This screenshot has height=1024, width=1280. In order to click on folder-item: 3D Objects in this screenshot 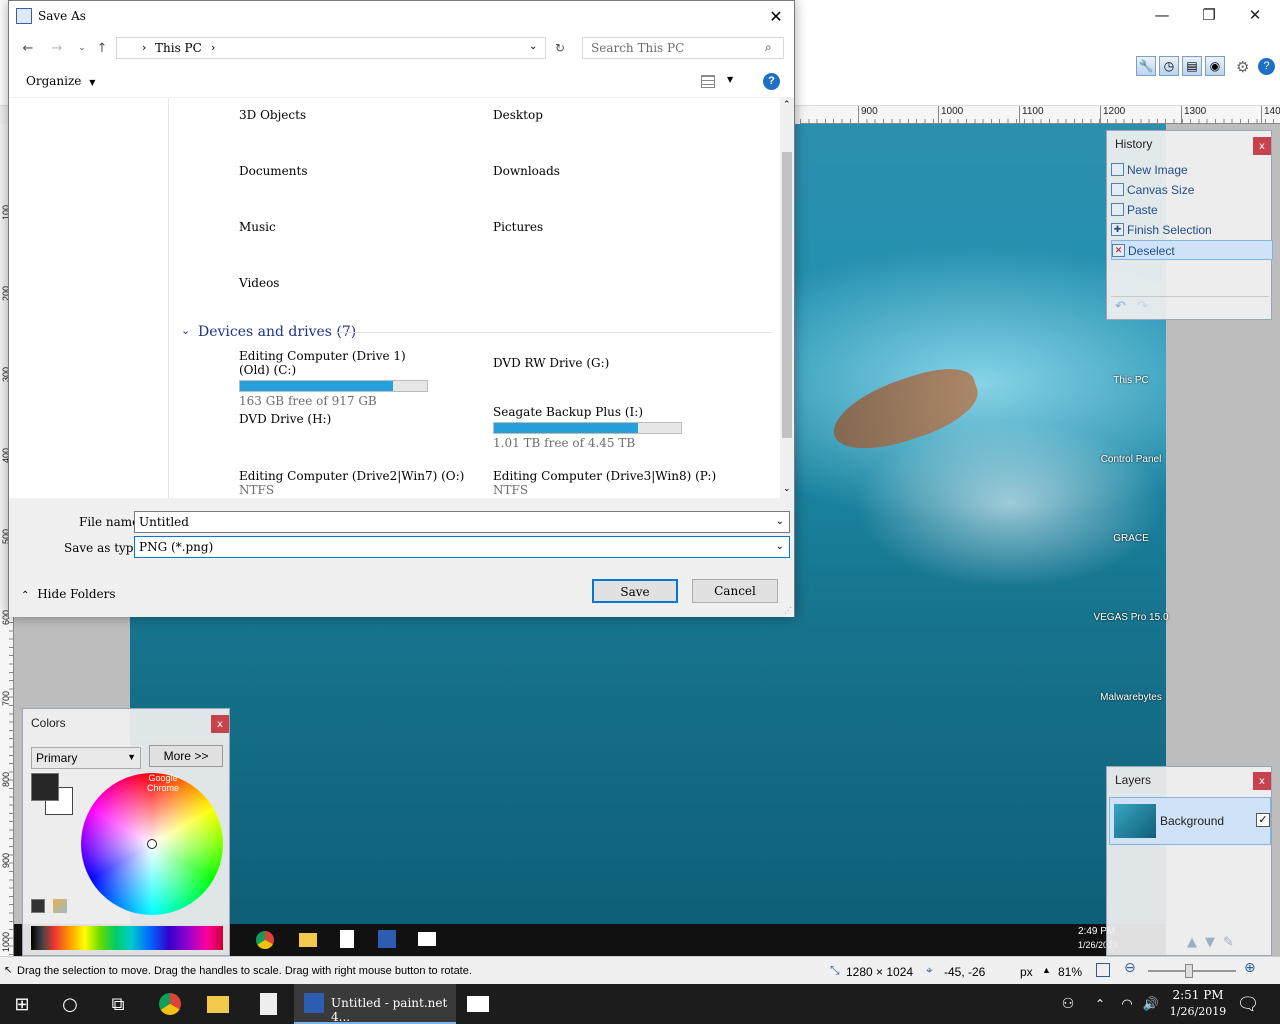, I will do `click(272, 115)`.